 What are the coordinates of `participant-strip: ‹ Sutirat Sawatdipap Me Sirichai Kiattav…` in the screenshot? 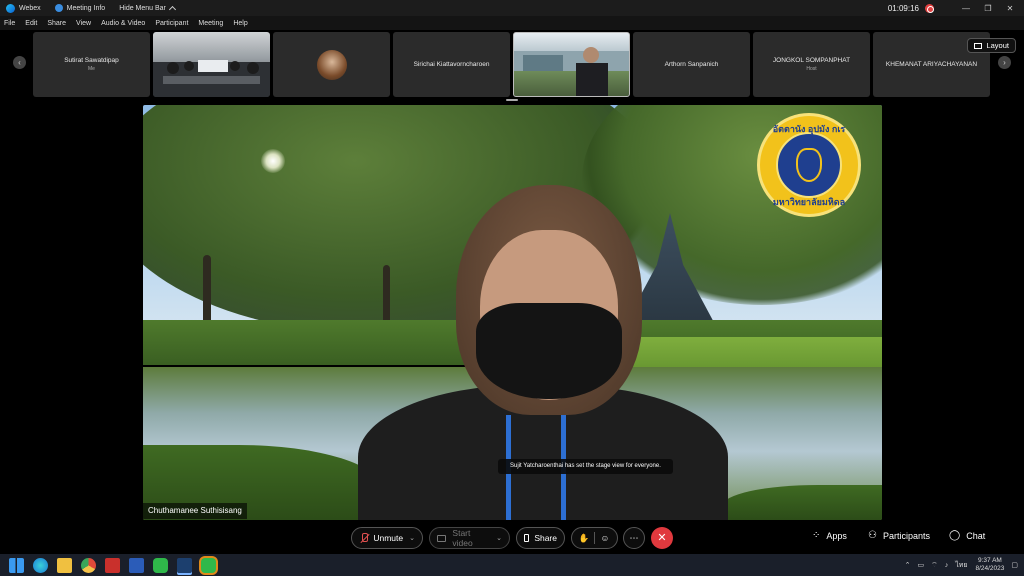 It's located at (512, 65).